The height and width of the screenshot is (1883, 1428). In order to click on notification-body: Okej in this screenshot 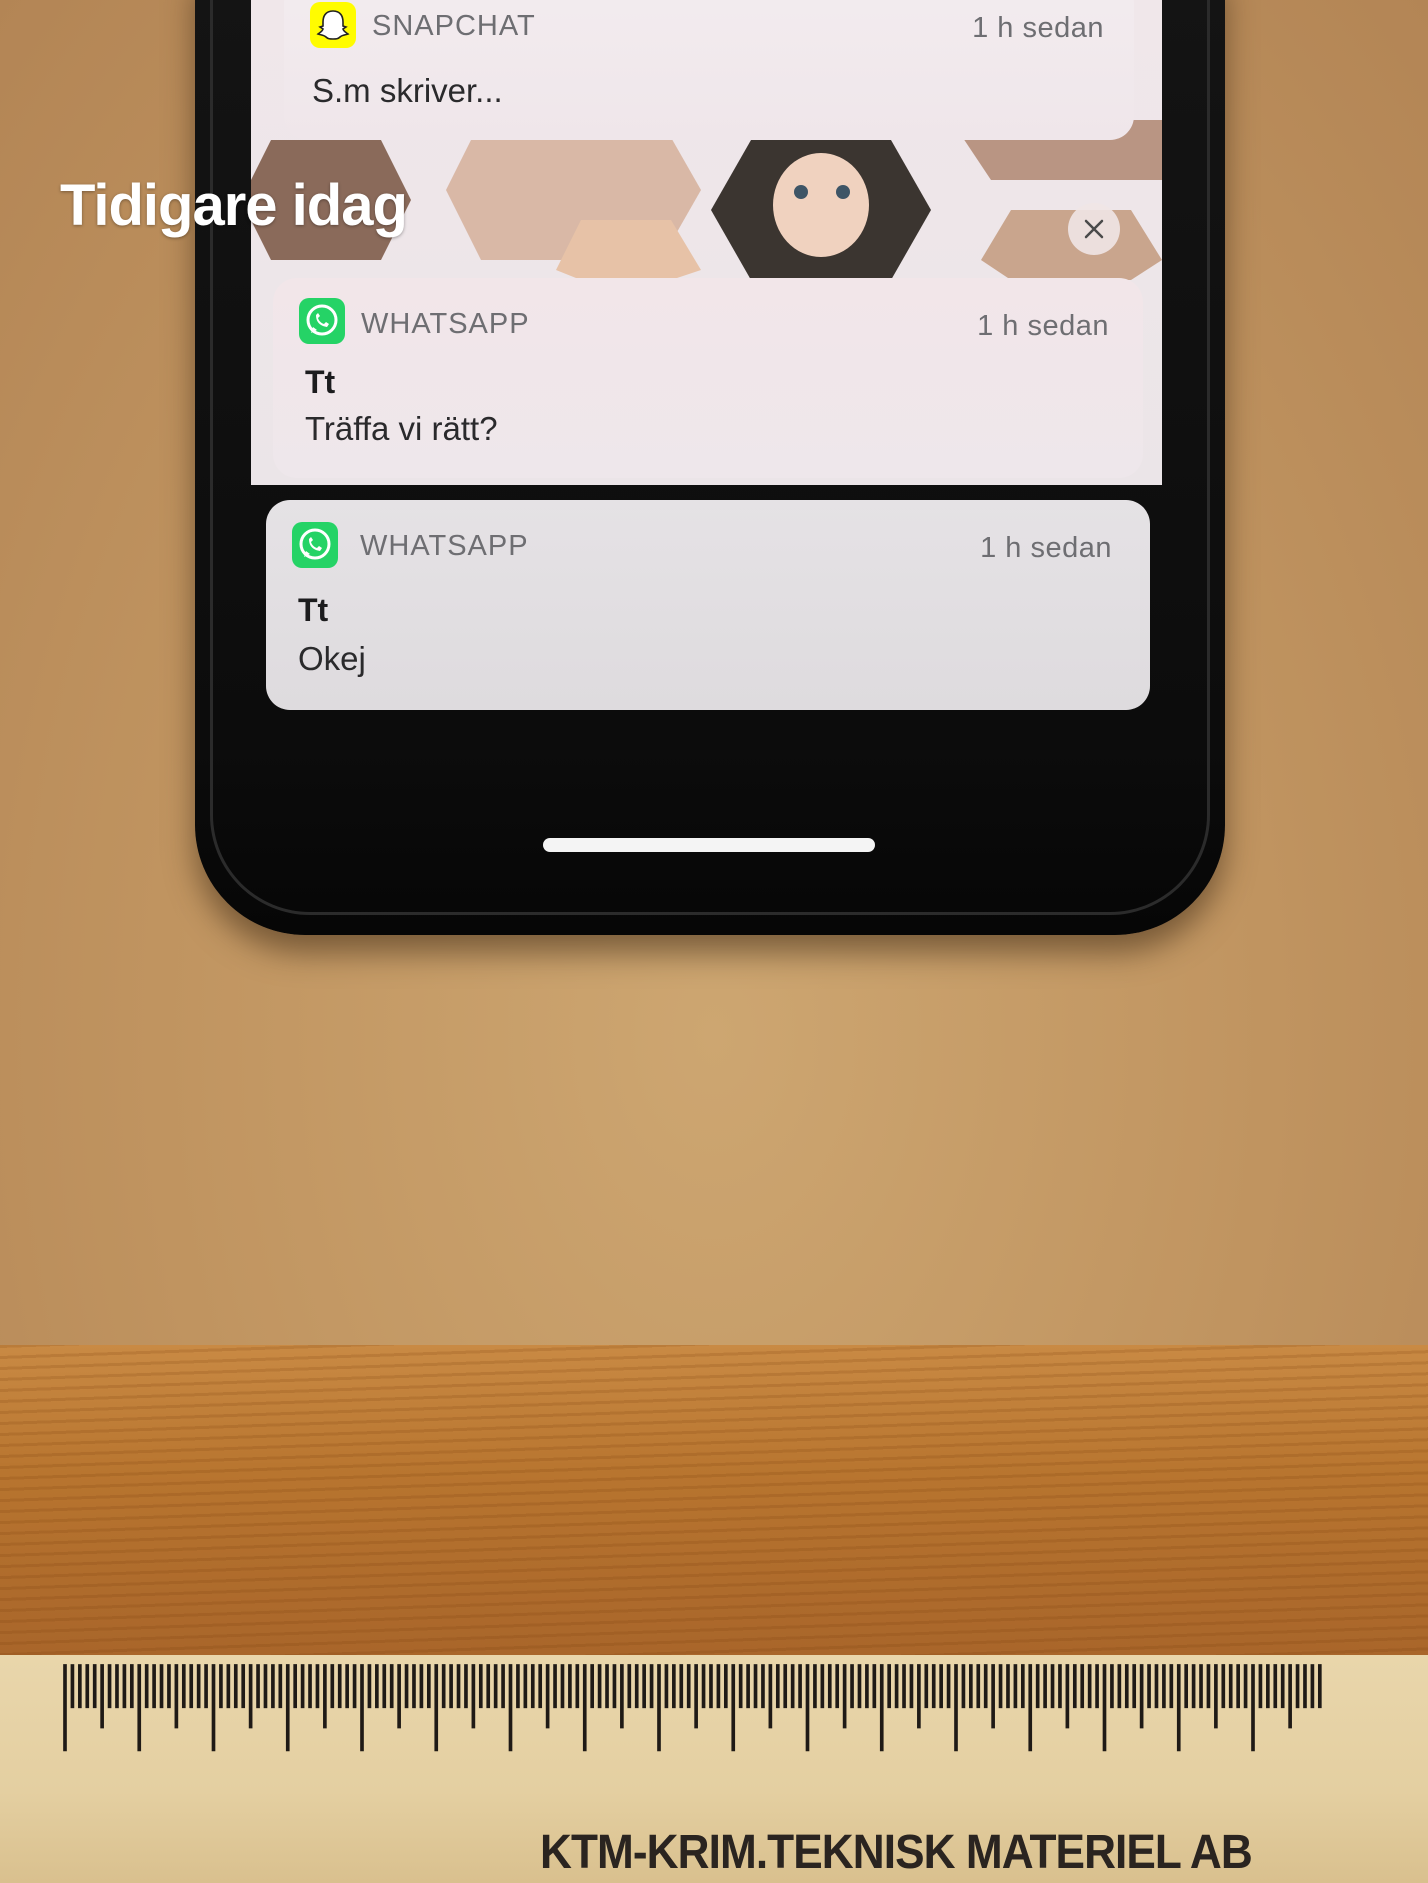, I will do `click(332, 658)`.